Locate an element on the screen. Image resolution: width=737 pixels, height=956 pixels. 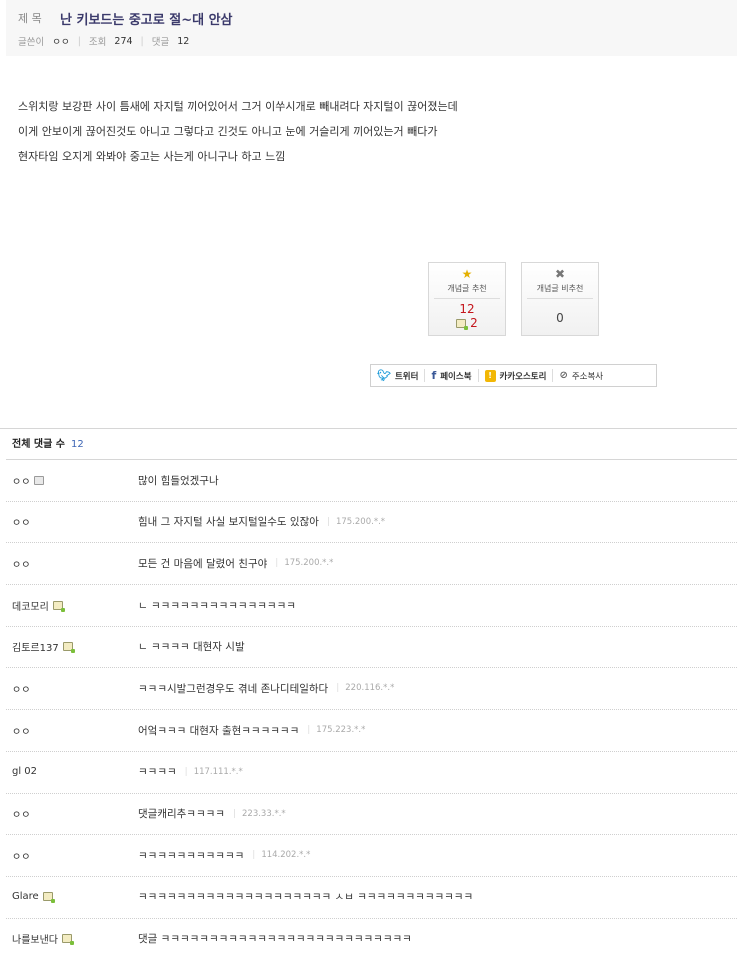
comment-text-wrap: 어엌ㅋㅋㅋ 대현자 출현ㅋㅋㅋㅋㅋㅋ | 175.223.*.* is located at coordinates (251, 730).